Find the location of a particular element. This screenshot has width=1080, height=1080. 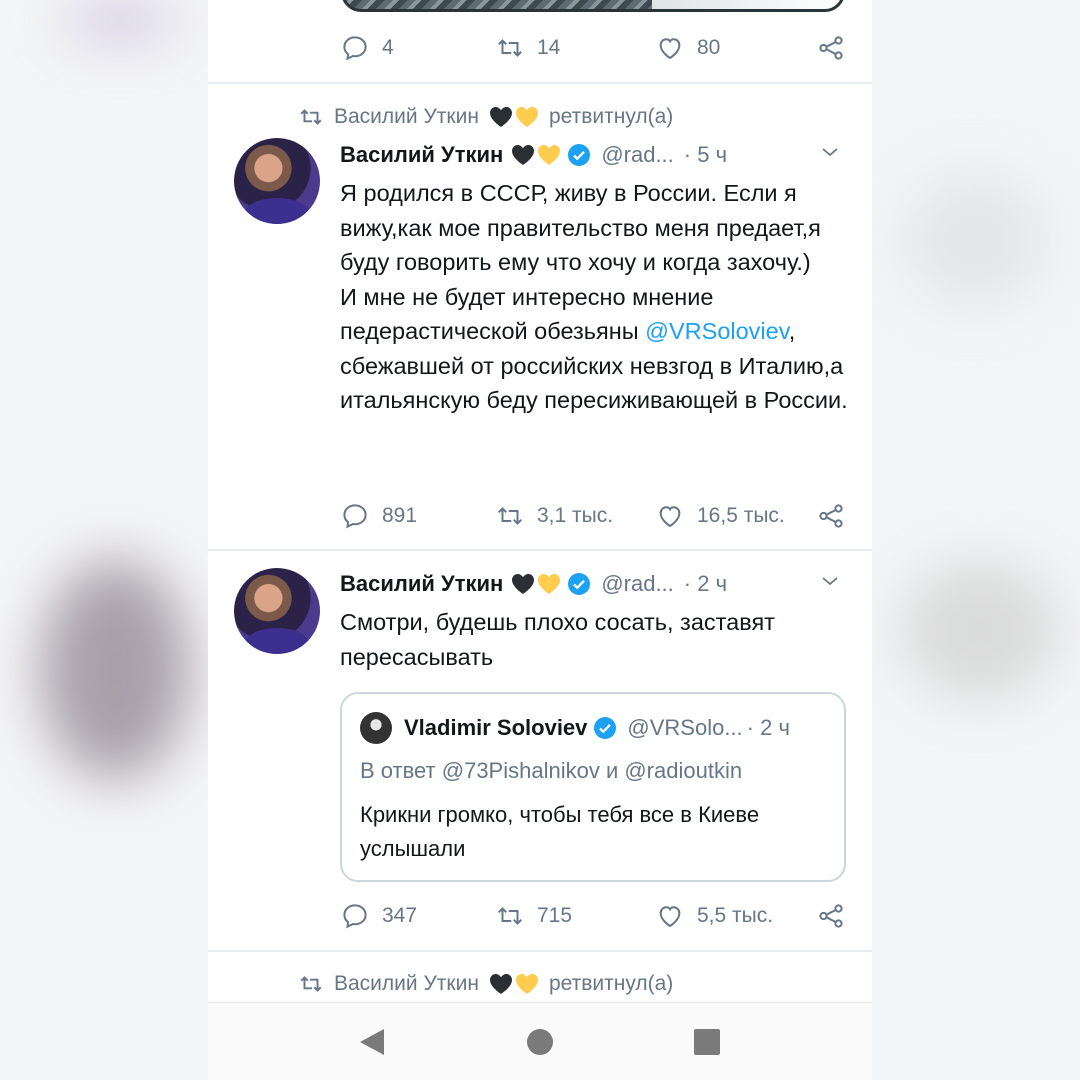

like-button: 16,5 тыс. is located at coordinates (720, 516).